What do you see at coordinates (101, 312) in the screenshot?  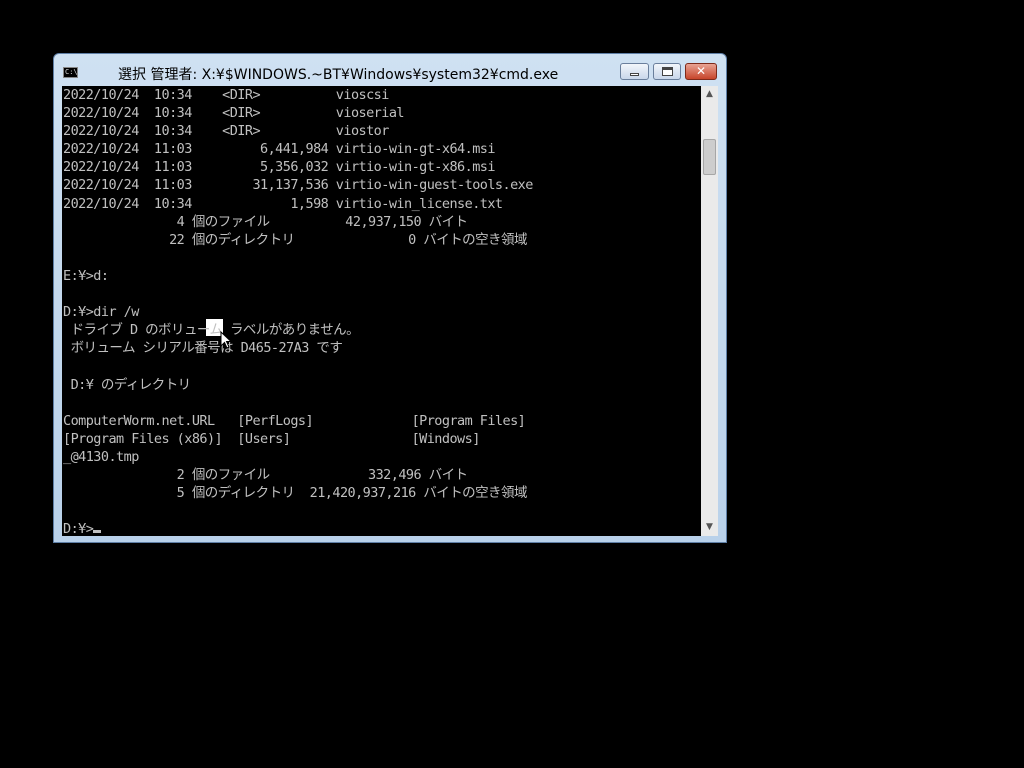 I see `console-line: D:¥>dir /w` at bounding box center [101, 312].